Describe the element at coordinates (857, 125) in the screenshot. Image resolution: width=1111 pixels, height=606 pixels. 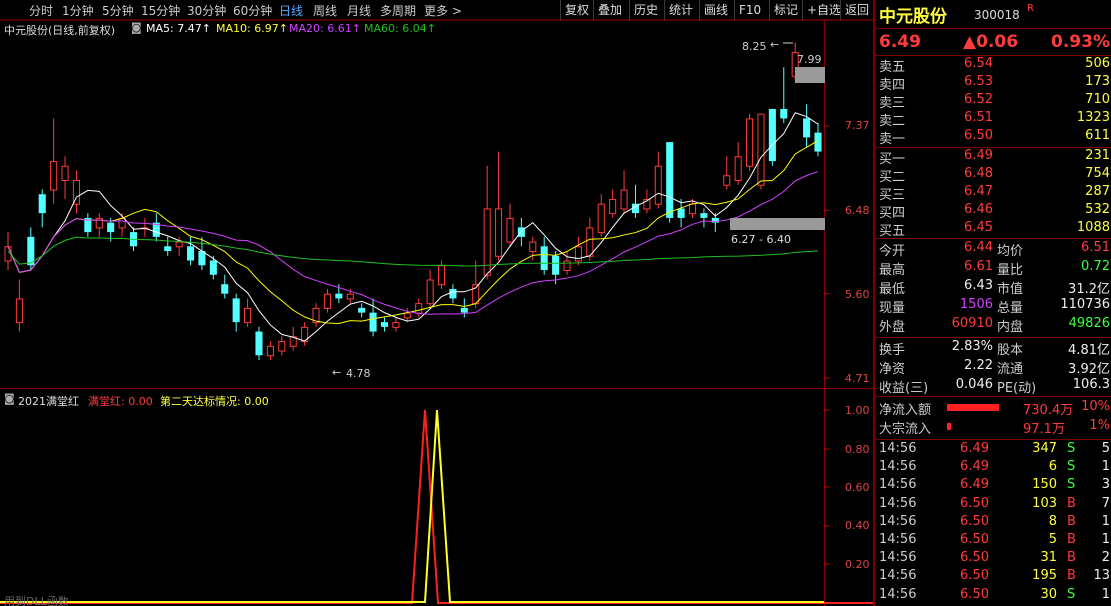
I see `price-axis-label: 7.37` at that location.